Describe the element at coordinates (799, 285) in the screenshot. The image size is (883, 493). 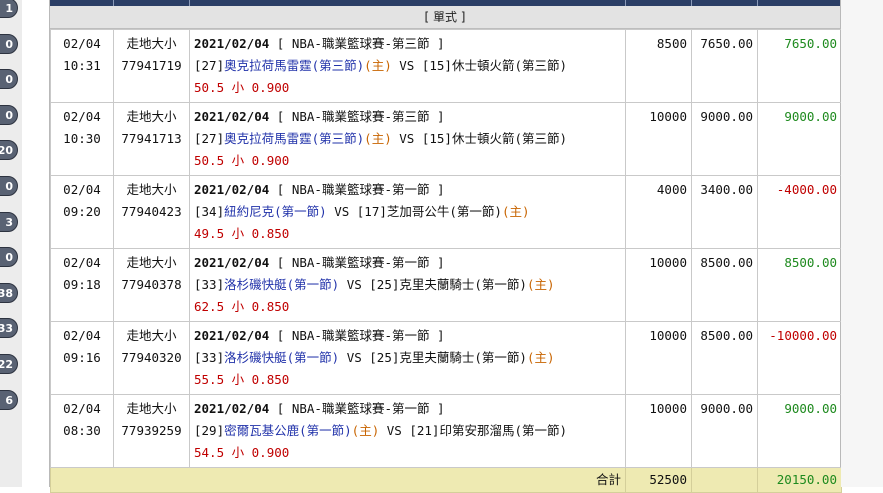
I see `result-amount: 8500.00` at that location.